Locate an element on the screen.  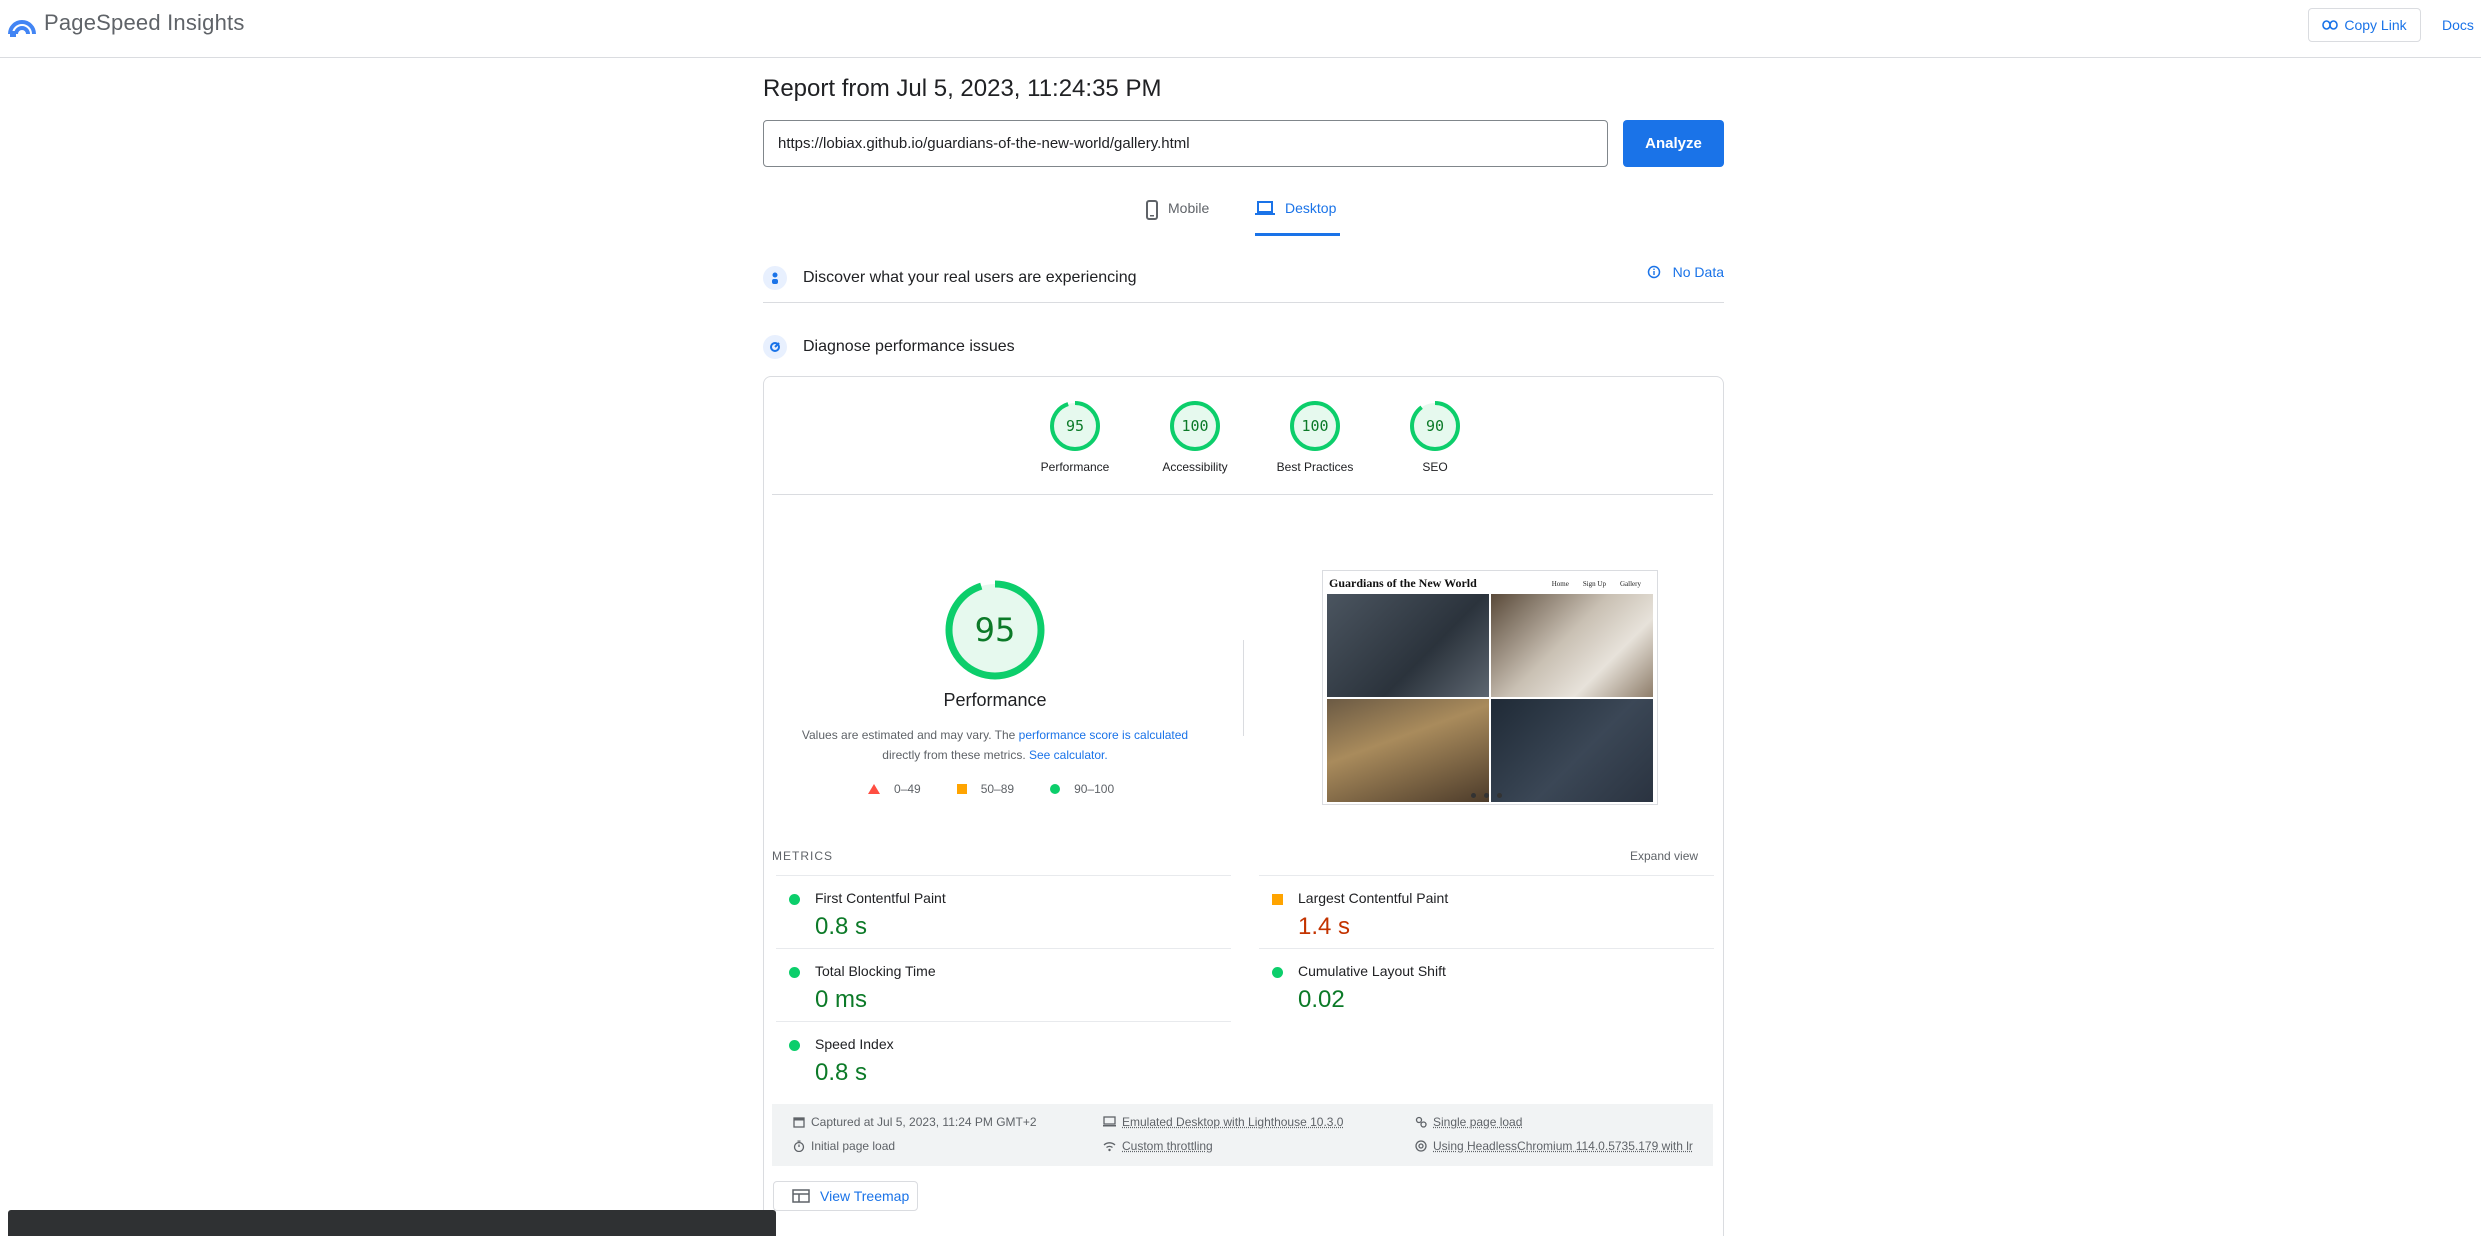
gauge-ring: 95 is located at coordinates (1075, 426).